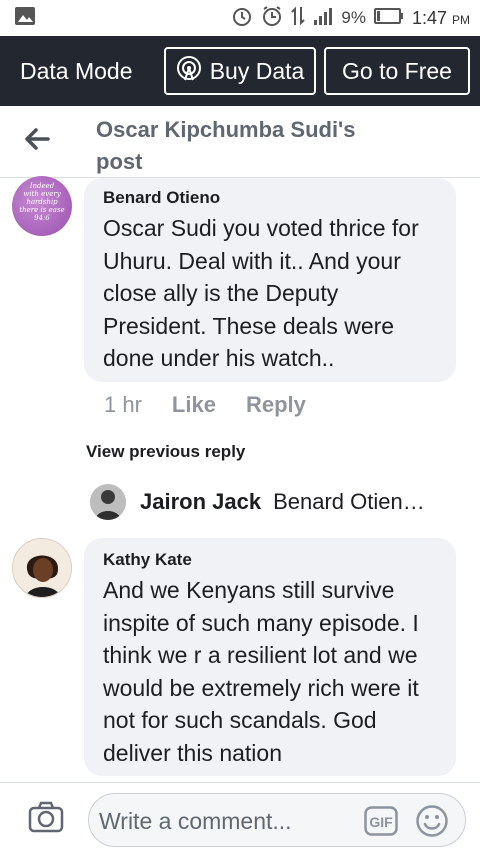 This screenshot has width=480, height=854. Describe the element at coordinates (249, 325) in the screenshot. I see `comment-line: President. These deals were` at that location.